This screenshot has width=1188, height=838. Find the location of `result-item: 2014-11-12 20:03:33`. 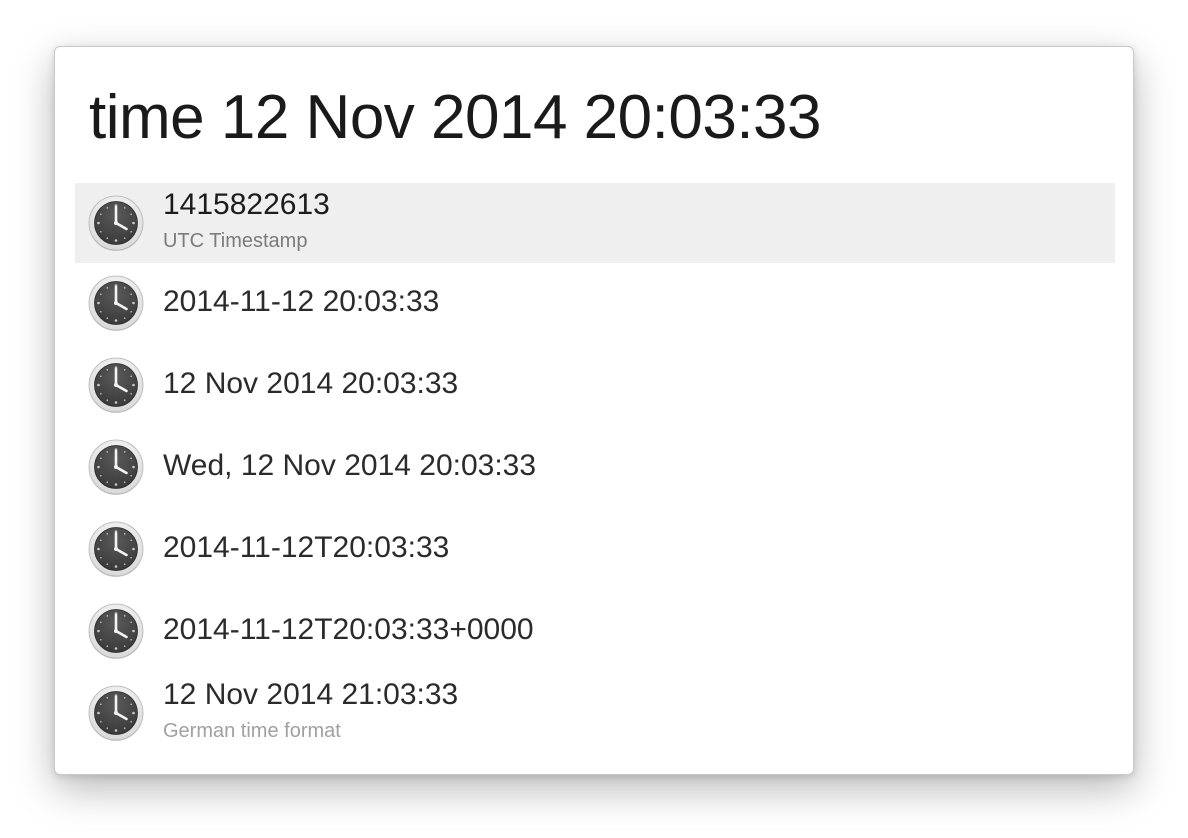

result-item: 2014-11-12 20:03:33 is located at coordinates (595, 304).